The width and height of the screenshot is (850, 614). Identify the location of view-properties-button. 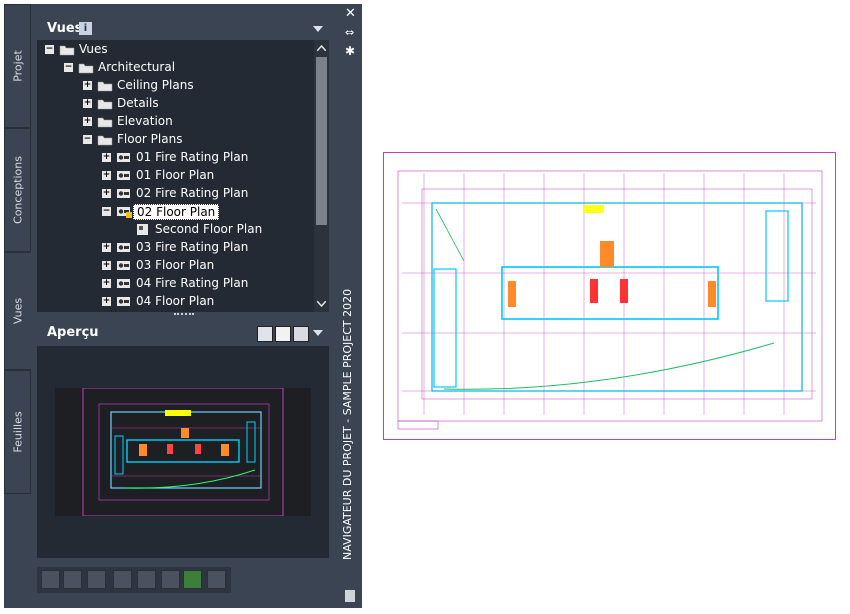
(96, 579).